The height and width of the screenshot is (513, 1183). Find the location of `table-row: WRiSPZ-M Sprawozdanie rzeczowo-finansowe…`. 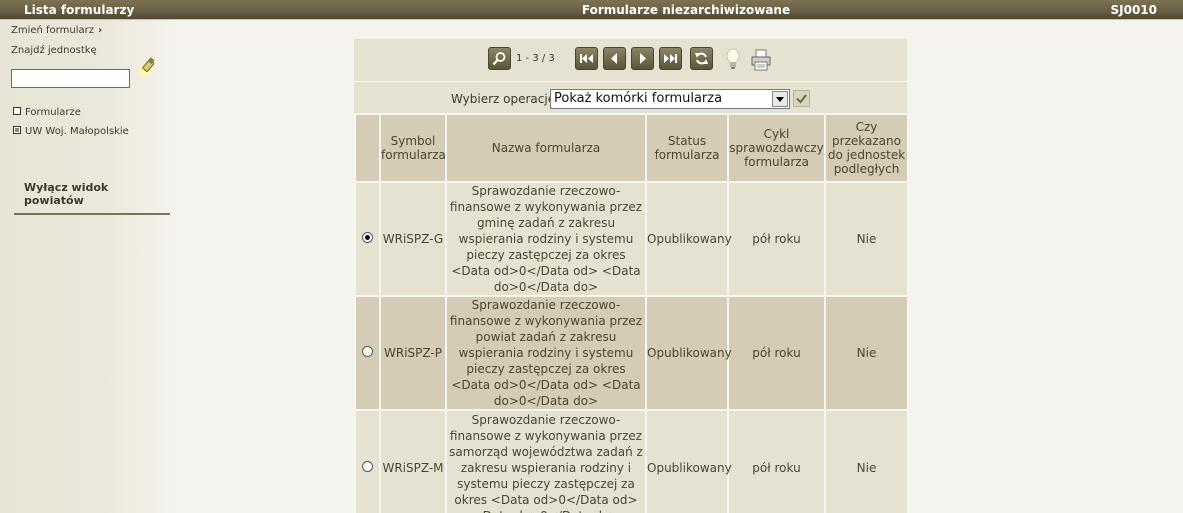

table-row: WRiSPZ-M Sprawozdanie rzeczowo-finansowe… is located at coordinates (631, 461).